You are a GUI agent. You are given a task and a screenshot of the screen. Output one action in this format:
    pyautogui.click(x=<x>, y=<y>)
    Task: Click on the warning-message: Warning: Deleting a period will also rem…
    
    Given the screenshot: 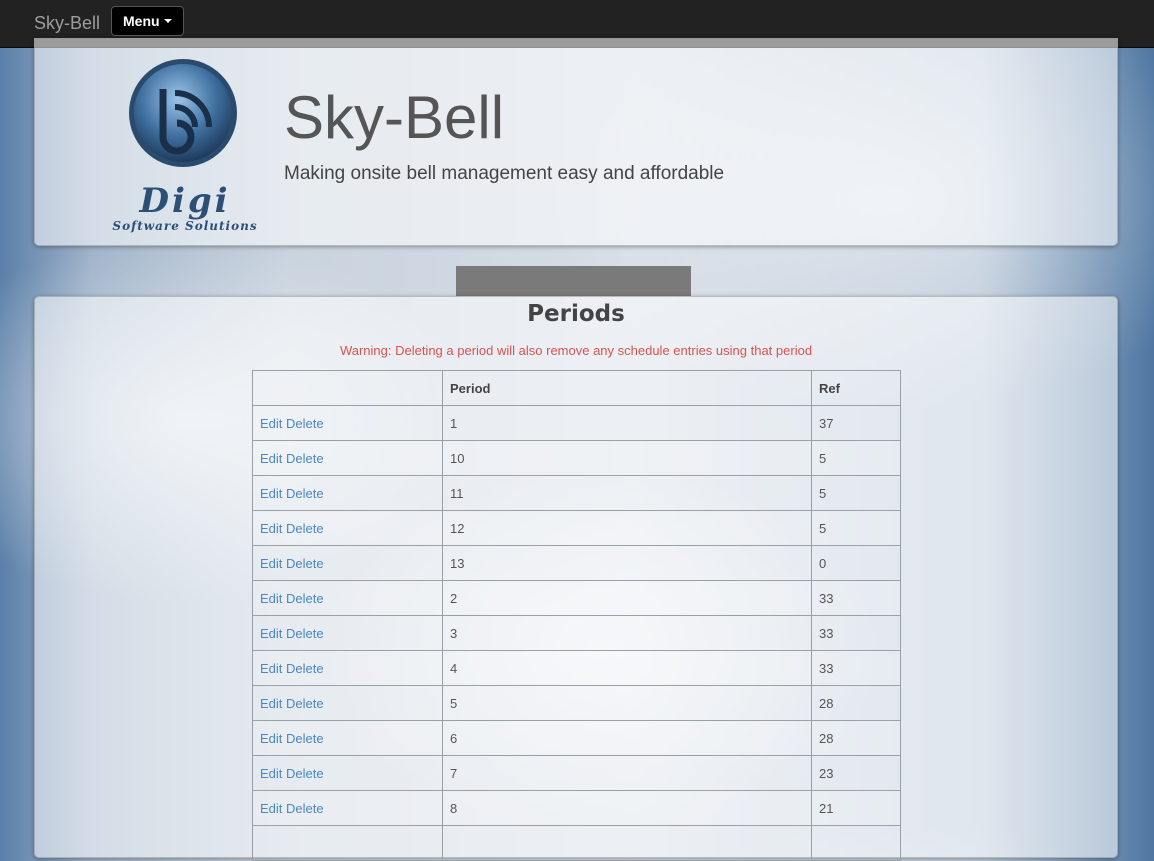 What is the action you would take?
    pyautogui.click(x=576, y=350)
    